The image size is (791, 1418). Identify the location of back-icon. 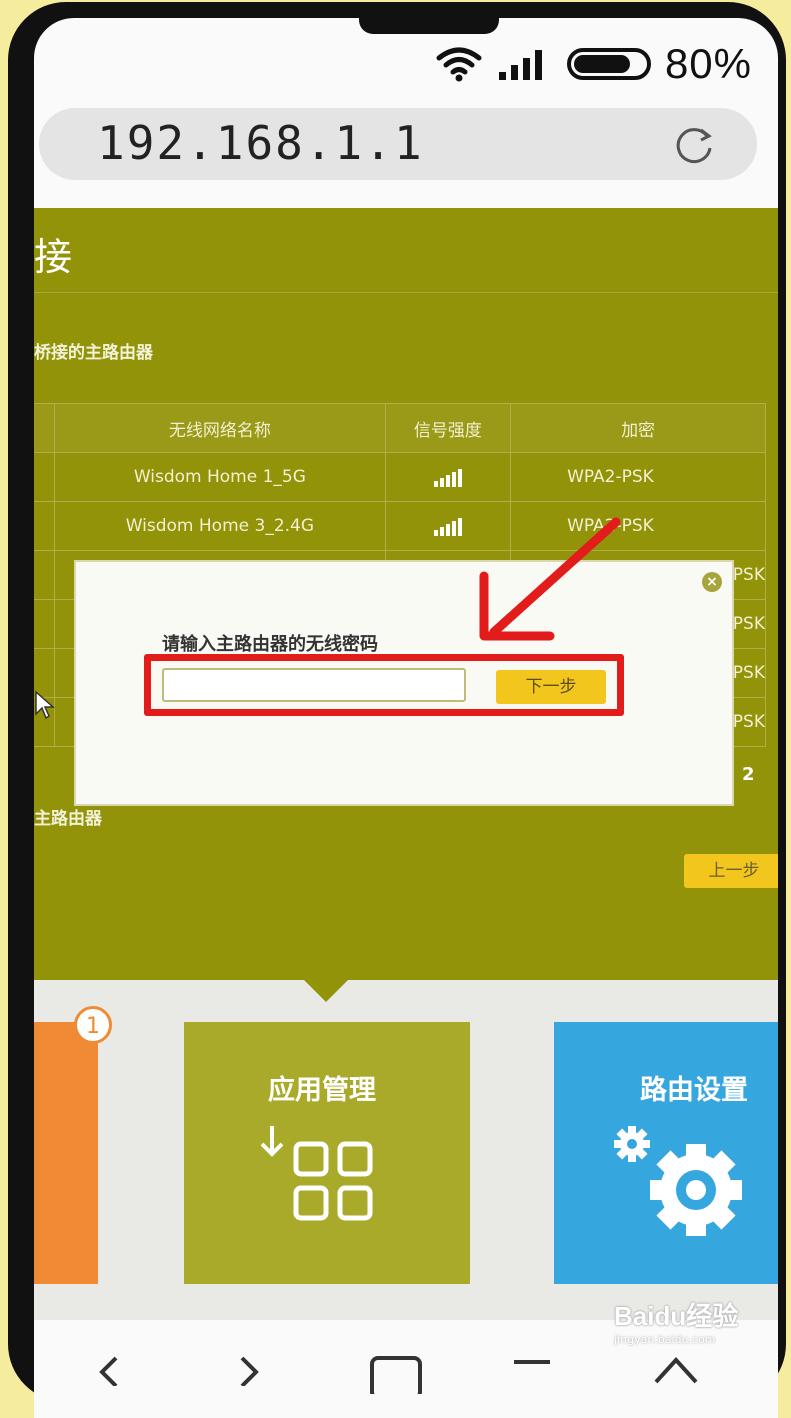
(109, 1371).